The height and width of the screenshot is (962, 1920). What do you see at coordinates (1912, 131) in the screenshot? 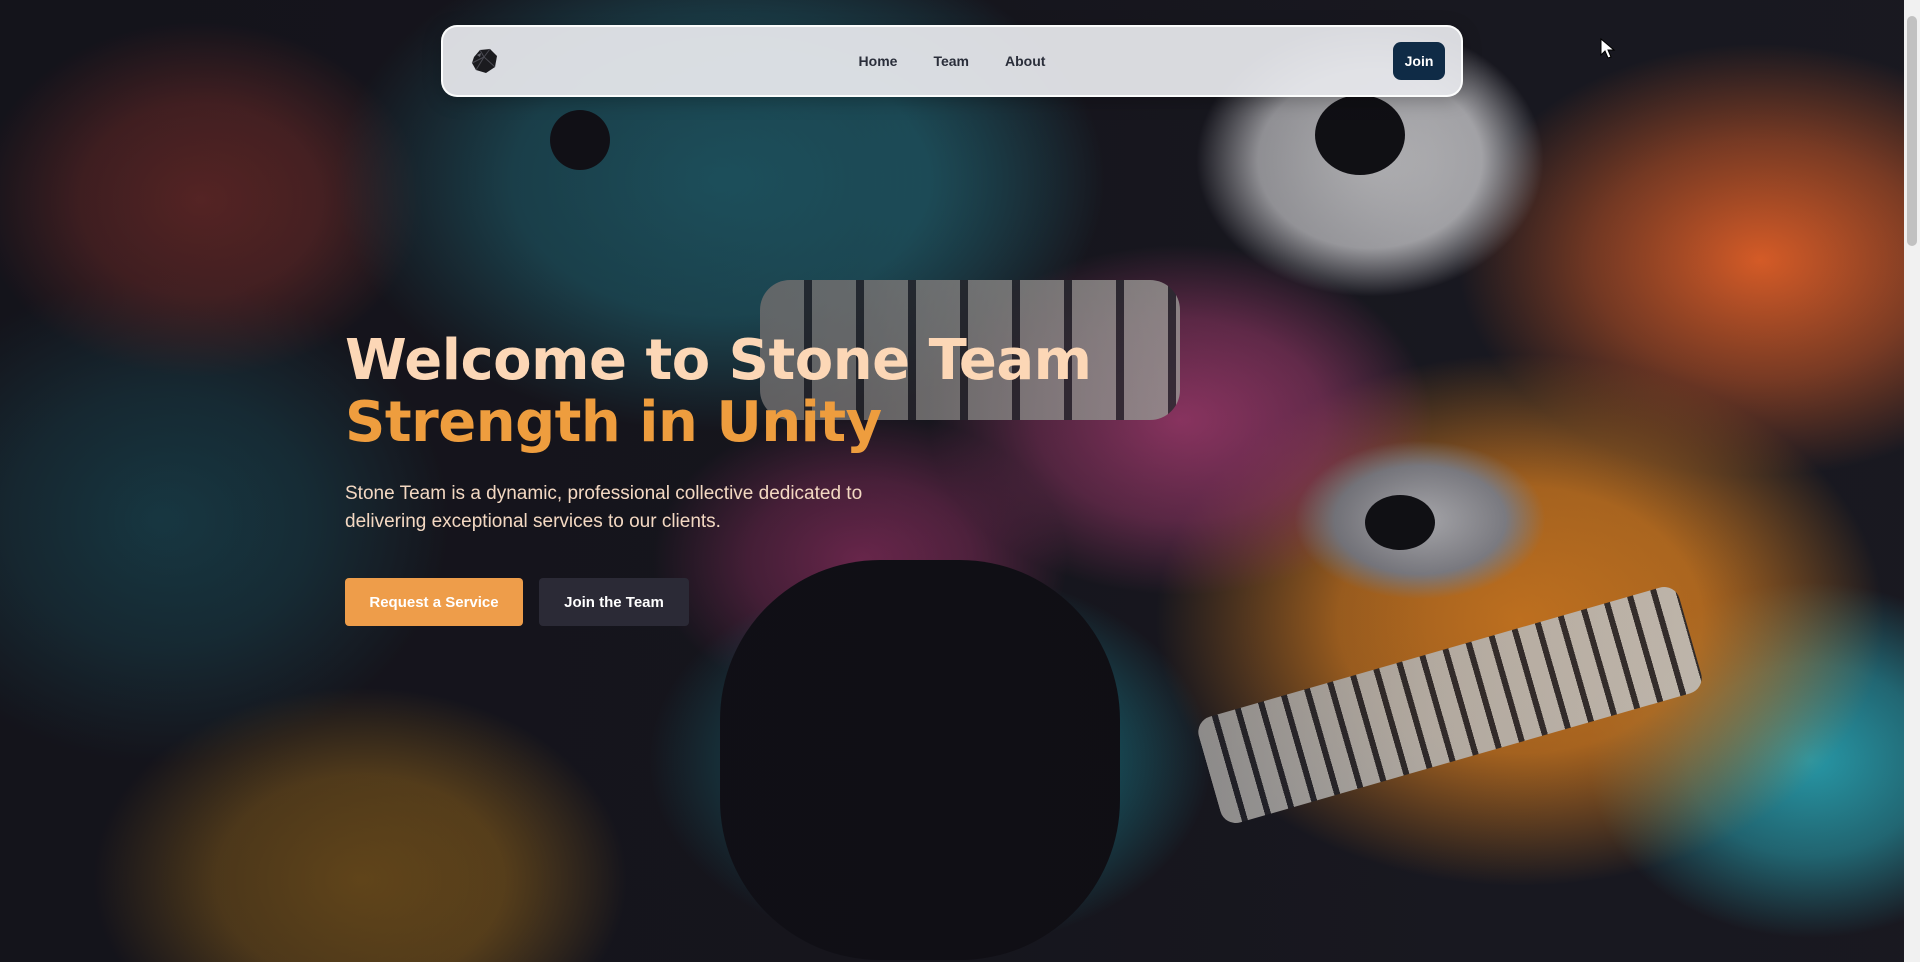
I see `scrollbar-thumb` at bounding box center [1912, 131].